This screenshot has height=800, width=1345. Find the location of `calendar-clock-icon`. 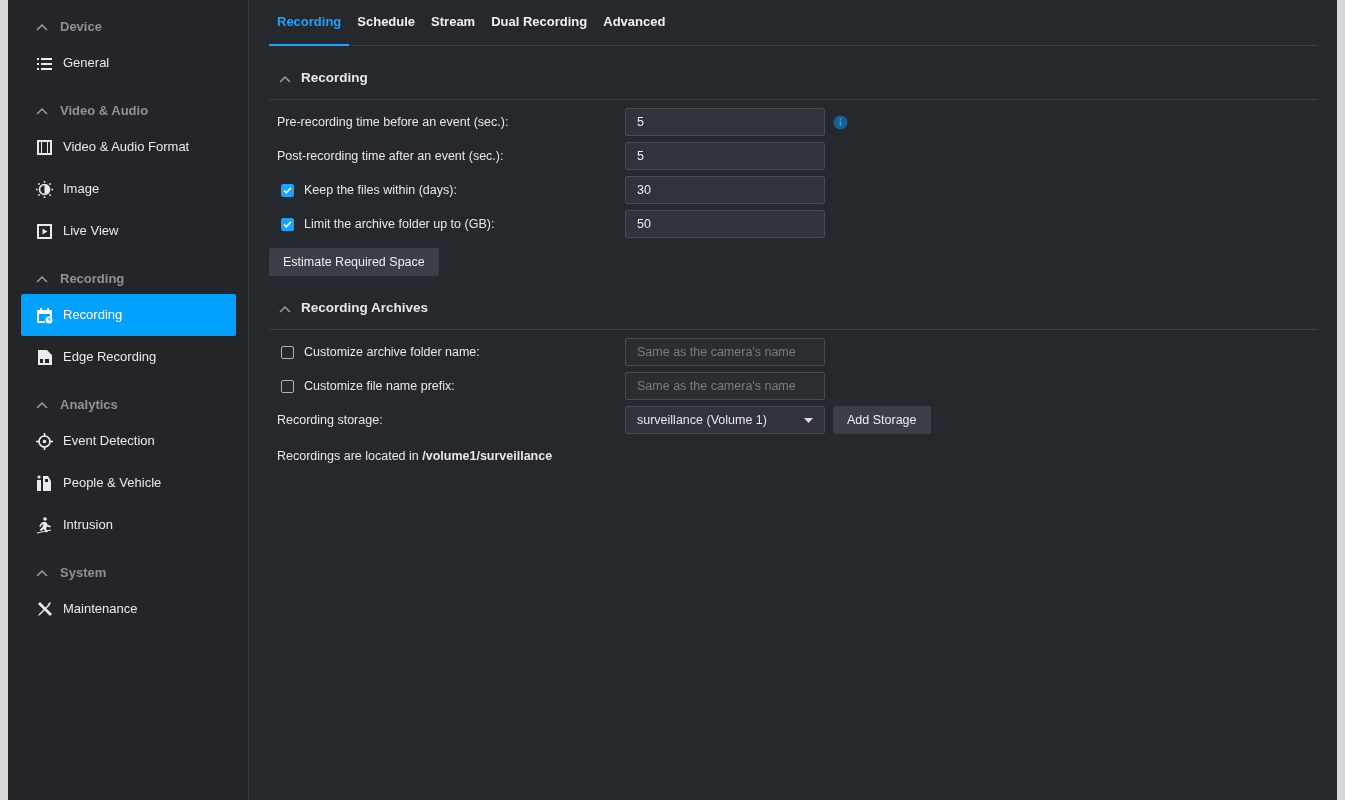

calendar-clock-icon is located at coordinates (44, 315).